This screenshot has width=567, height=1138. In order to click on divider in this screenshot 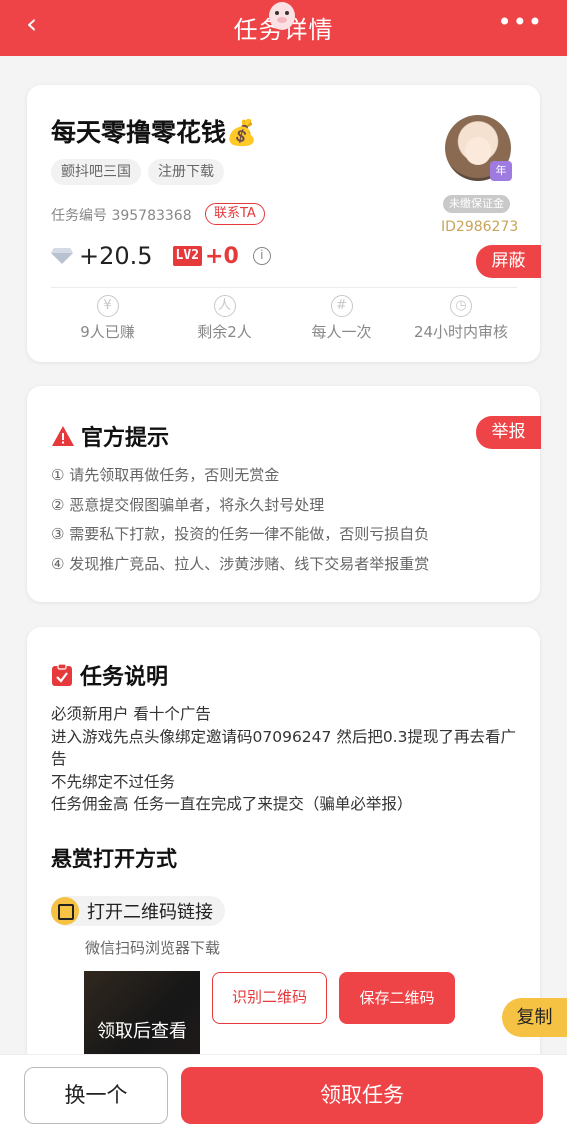, I will do `click(284, 287)`.